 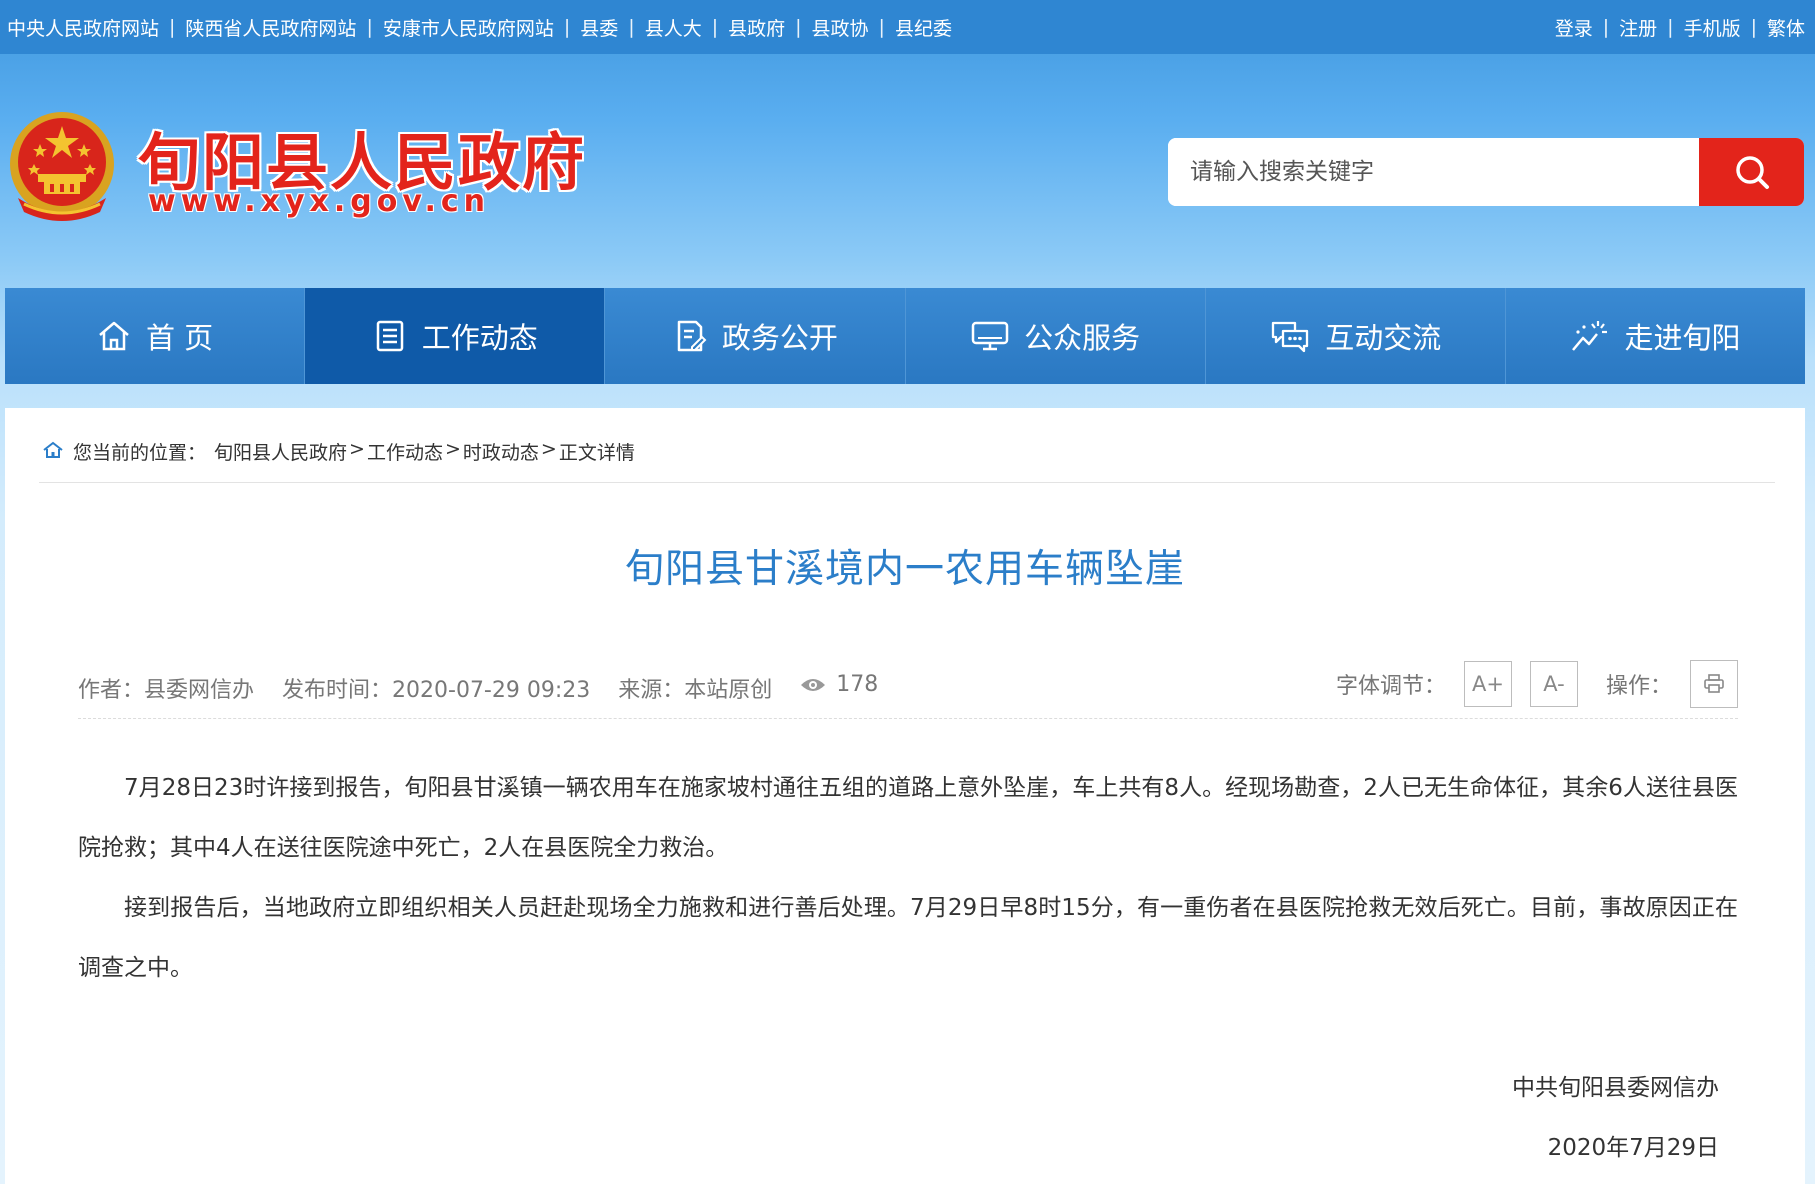 I want to click on nav-item-interaction: 互动交流, so click(x=1355, y=336).